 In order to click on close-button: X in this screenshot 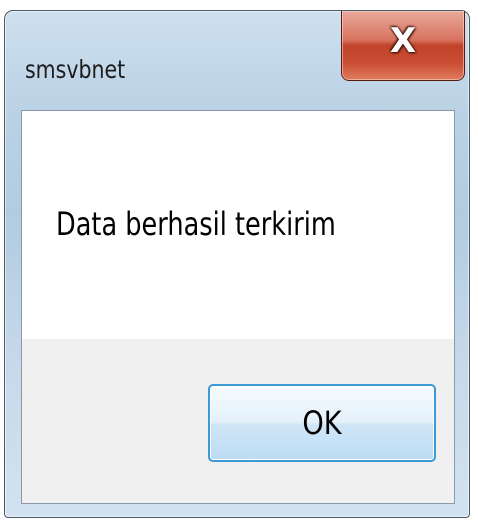, I will do `click(403, 46)`.